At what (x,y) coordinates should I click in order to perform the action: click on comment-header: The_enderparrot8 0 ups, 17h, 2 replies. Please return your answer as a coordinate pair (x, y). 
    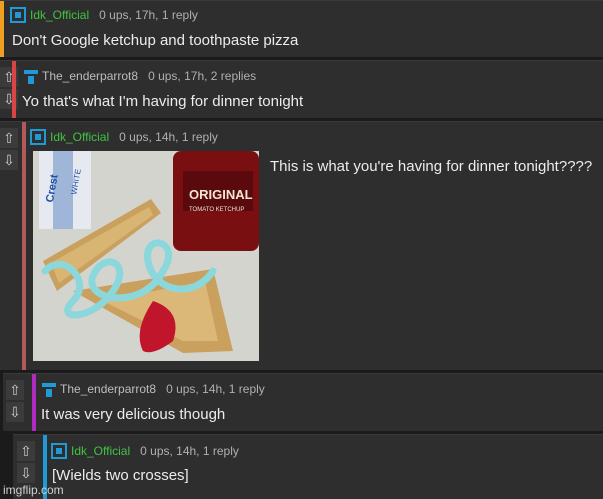
    Looking at the image, I should click on (139, 76).